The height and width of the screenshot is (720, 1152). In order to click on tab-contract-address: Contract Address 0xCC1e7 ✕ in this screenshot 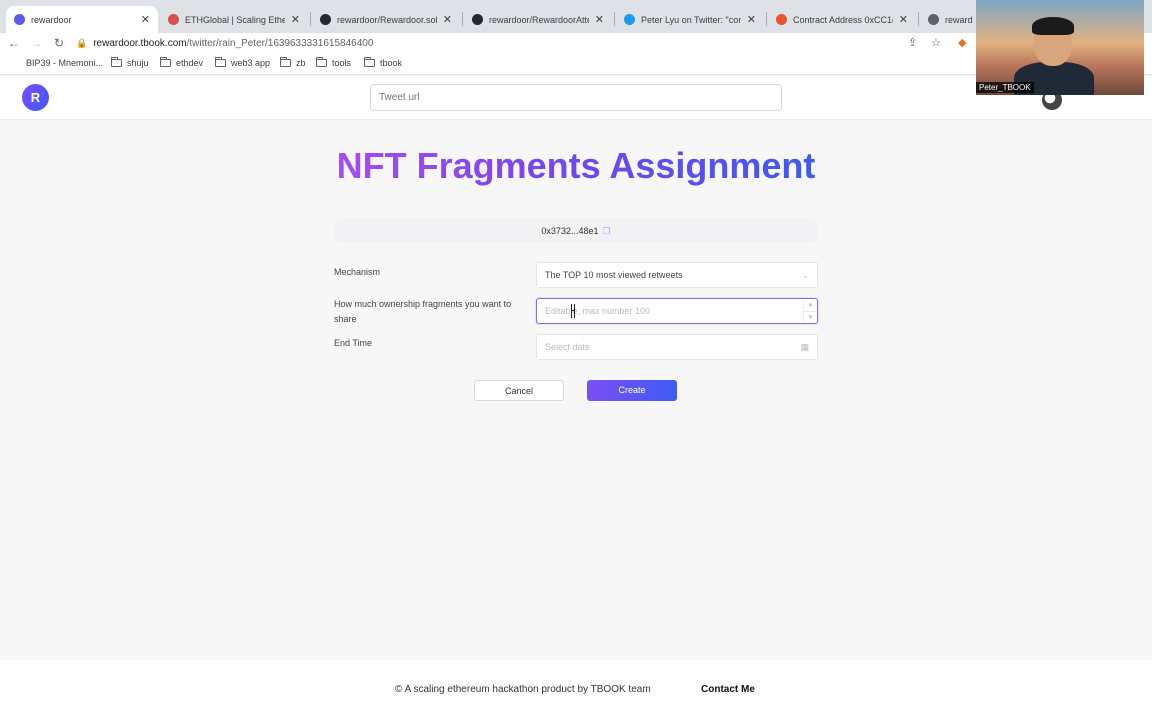, I will do `click(842, 19)`.